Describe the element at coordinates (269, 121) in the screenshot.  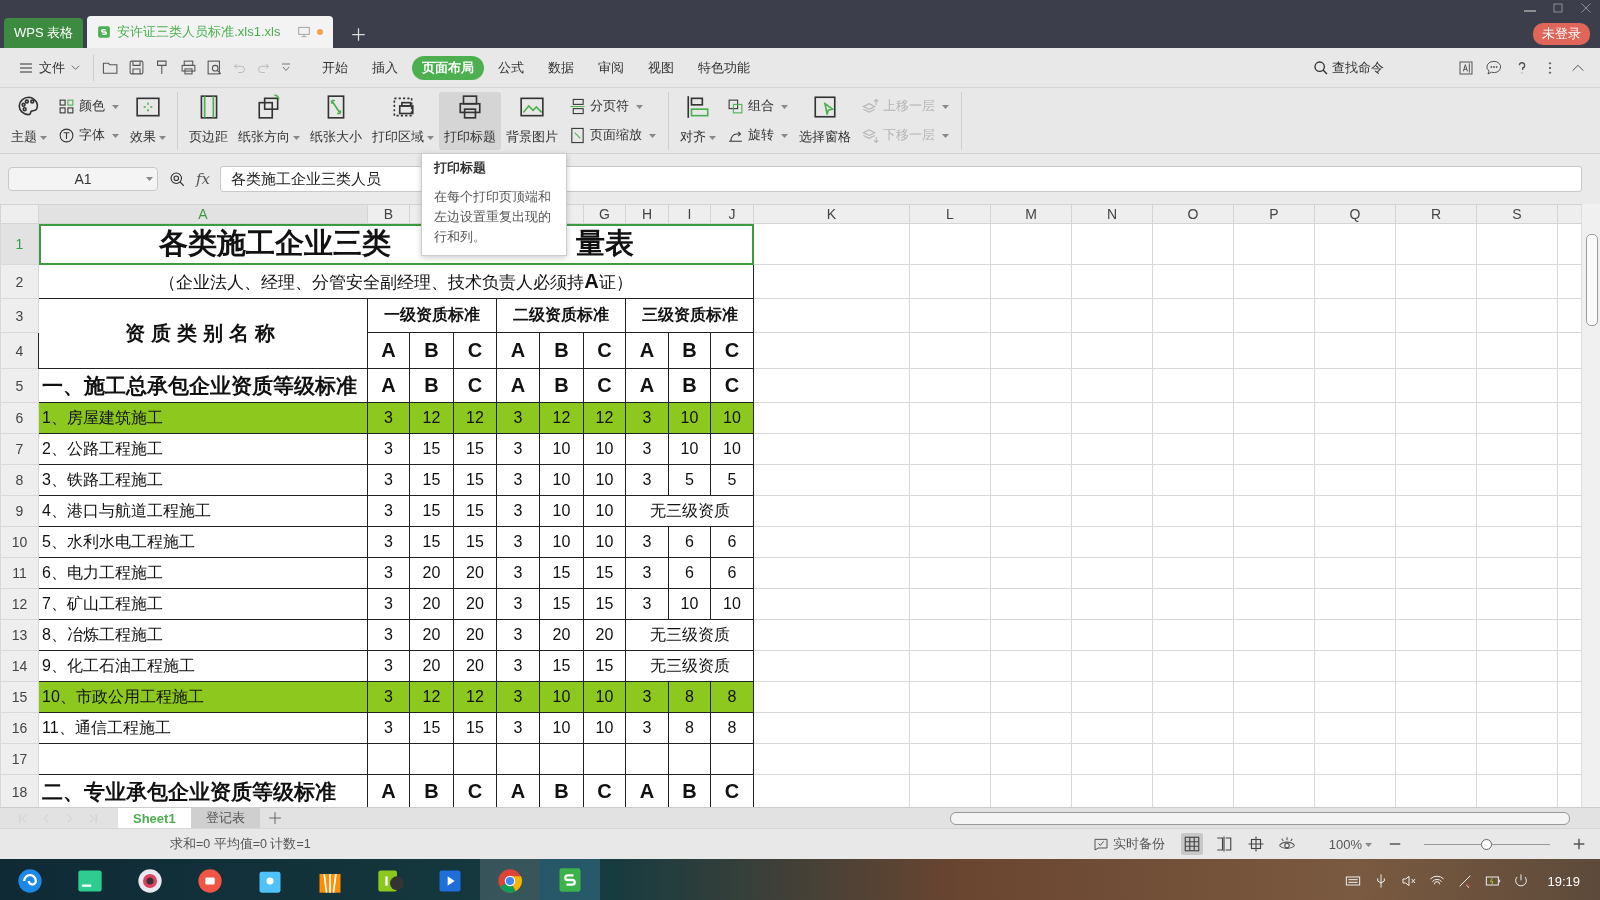
I see `ribbon-button: 纸张方向` at that location.